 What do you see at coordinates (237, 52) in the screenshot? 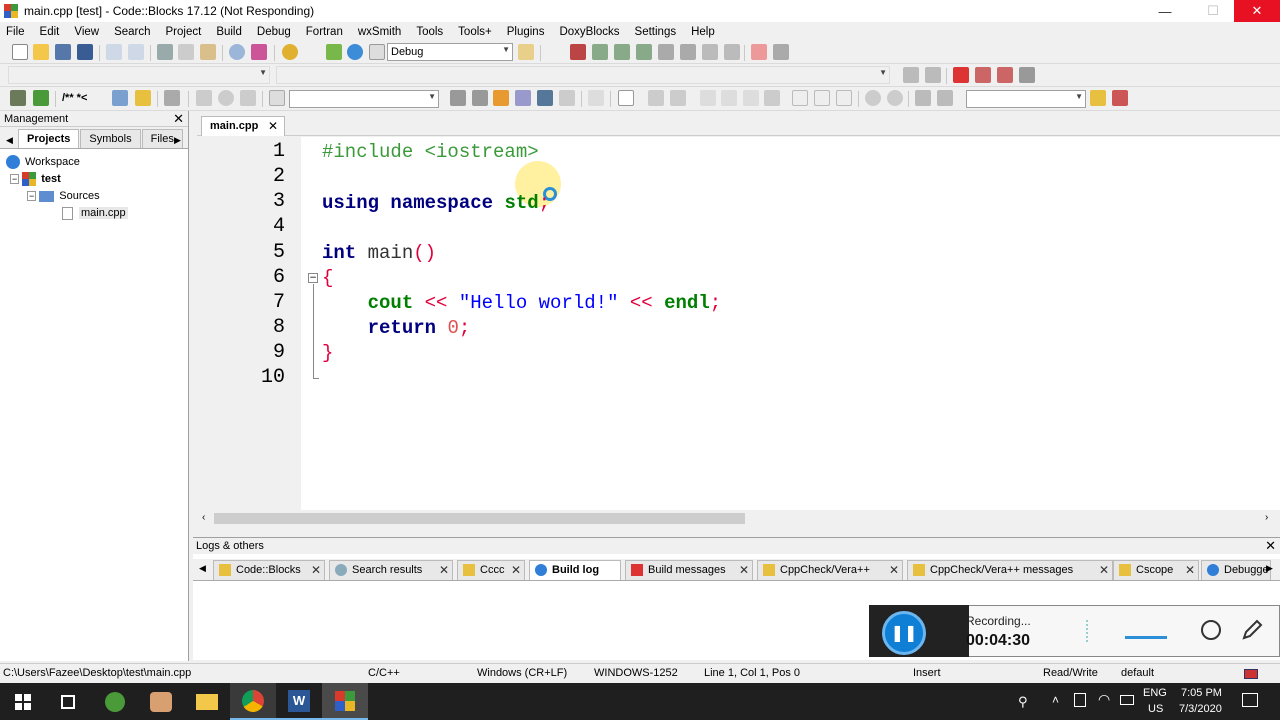
I see `find-icon` at bounding box center [237, 52].